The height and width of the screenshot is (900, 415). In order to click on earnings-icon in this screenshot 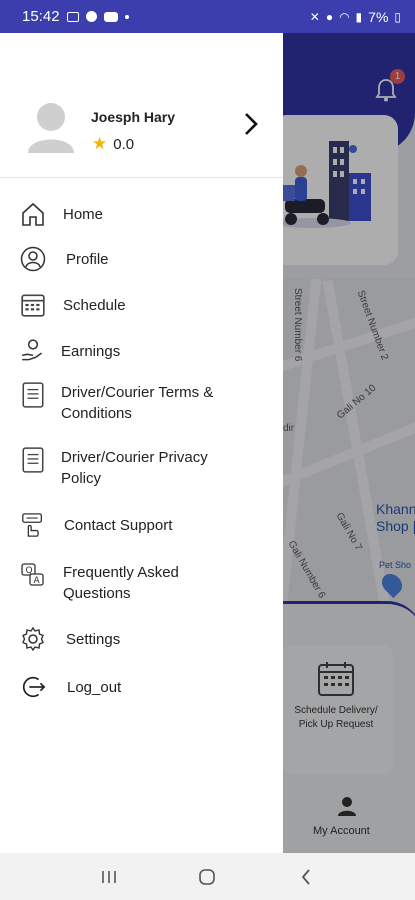, I will do `click(32, 350)`.